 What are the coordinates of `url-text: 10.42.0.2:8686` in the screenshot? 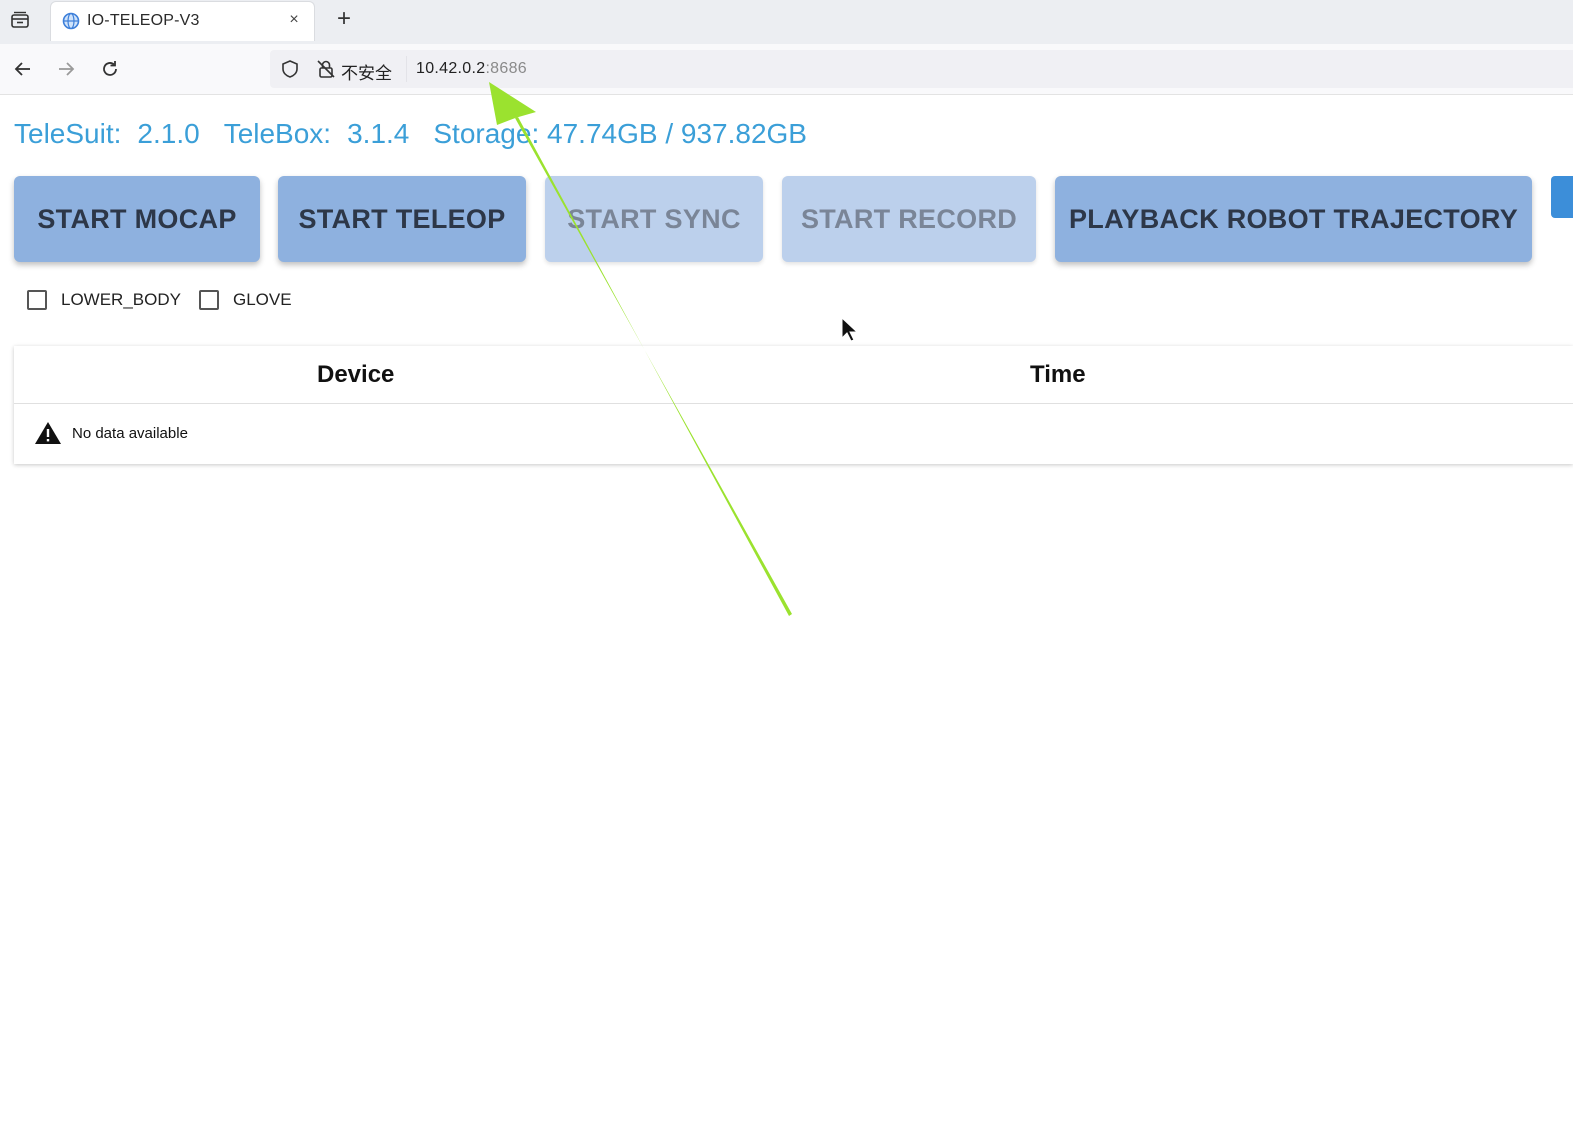 It's located at (471, 69).